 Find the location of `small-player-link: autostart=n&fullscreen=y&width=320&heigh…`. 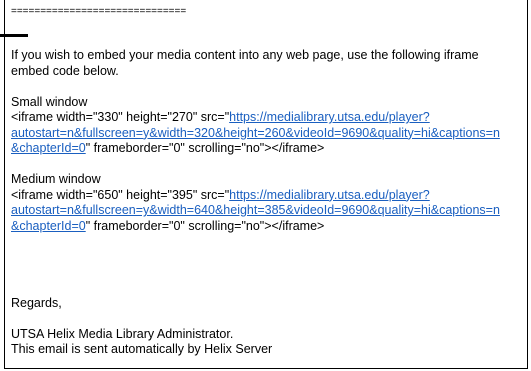

small-player-link: autostart=n&fullscreen=y&width=320&heigh… is located at coordinates (255, 133).